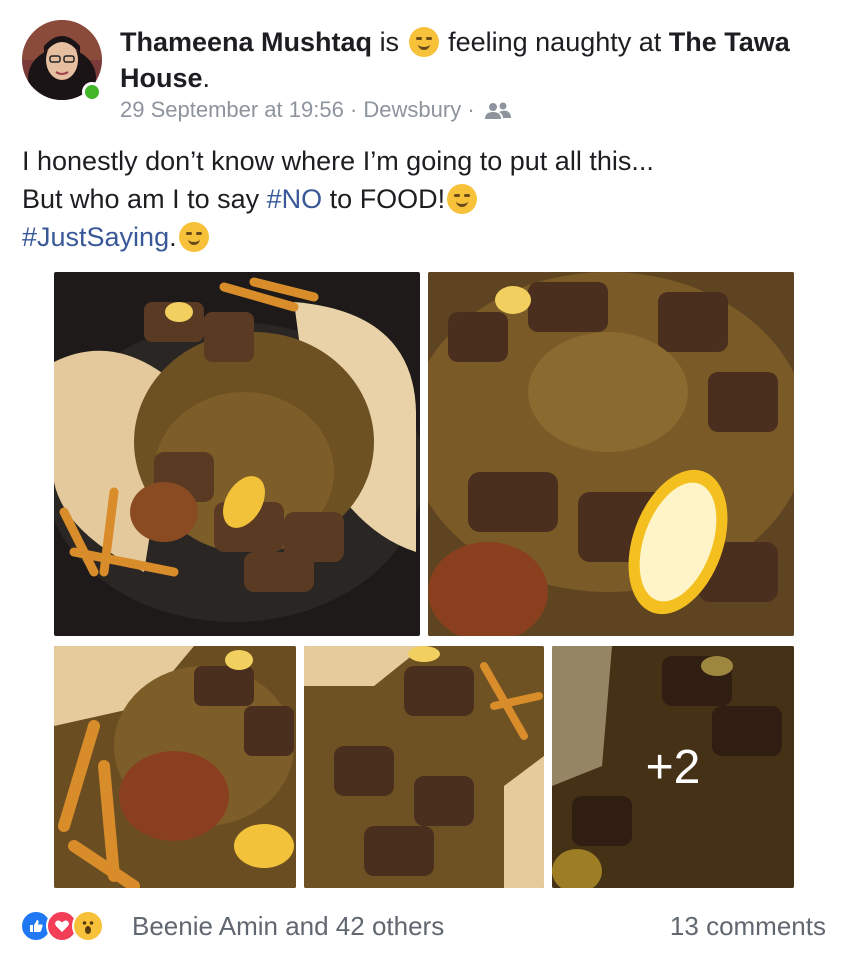  Describe the element at coordinates (389, 42) in the screenshot. I see `is-text: is` at that location.